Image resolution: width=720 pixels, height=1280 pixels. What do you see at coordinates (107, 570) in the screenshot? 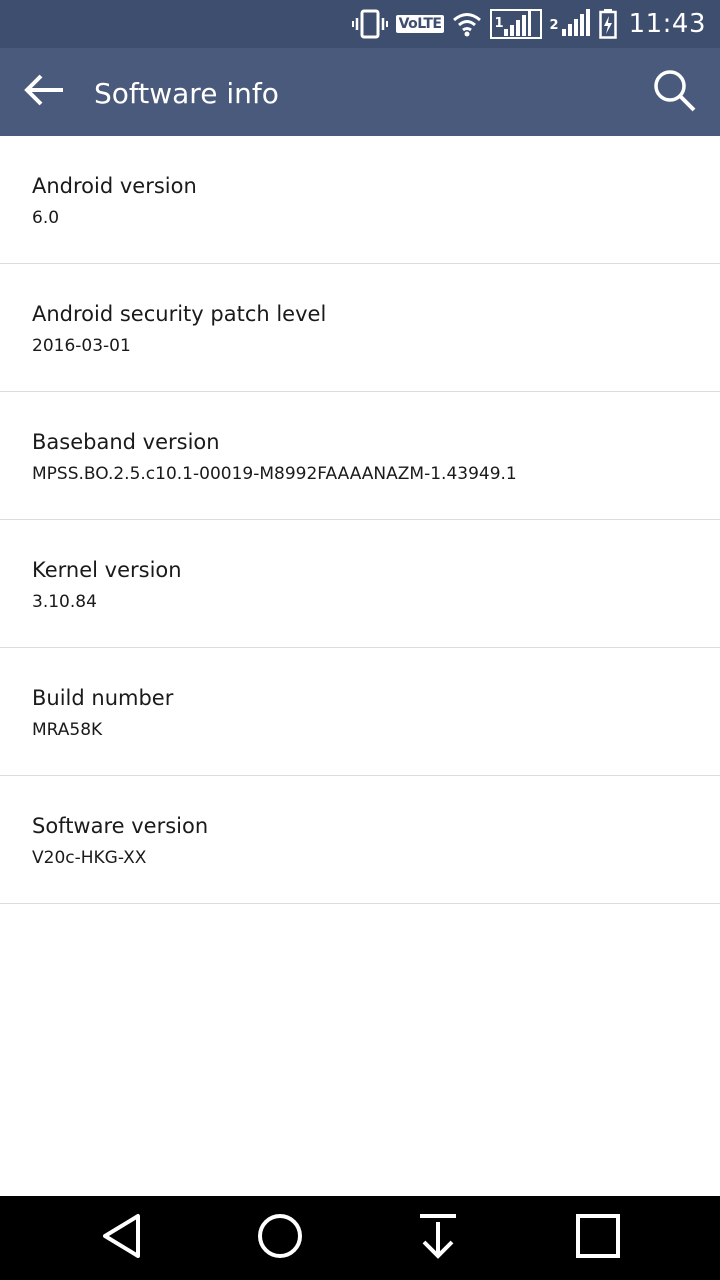
I see `item-title: Kernel version` at bounding box center [107, 570].